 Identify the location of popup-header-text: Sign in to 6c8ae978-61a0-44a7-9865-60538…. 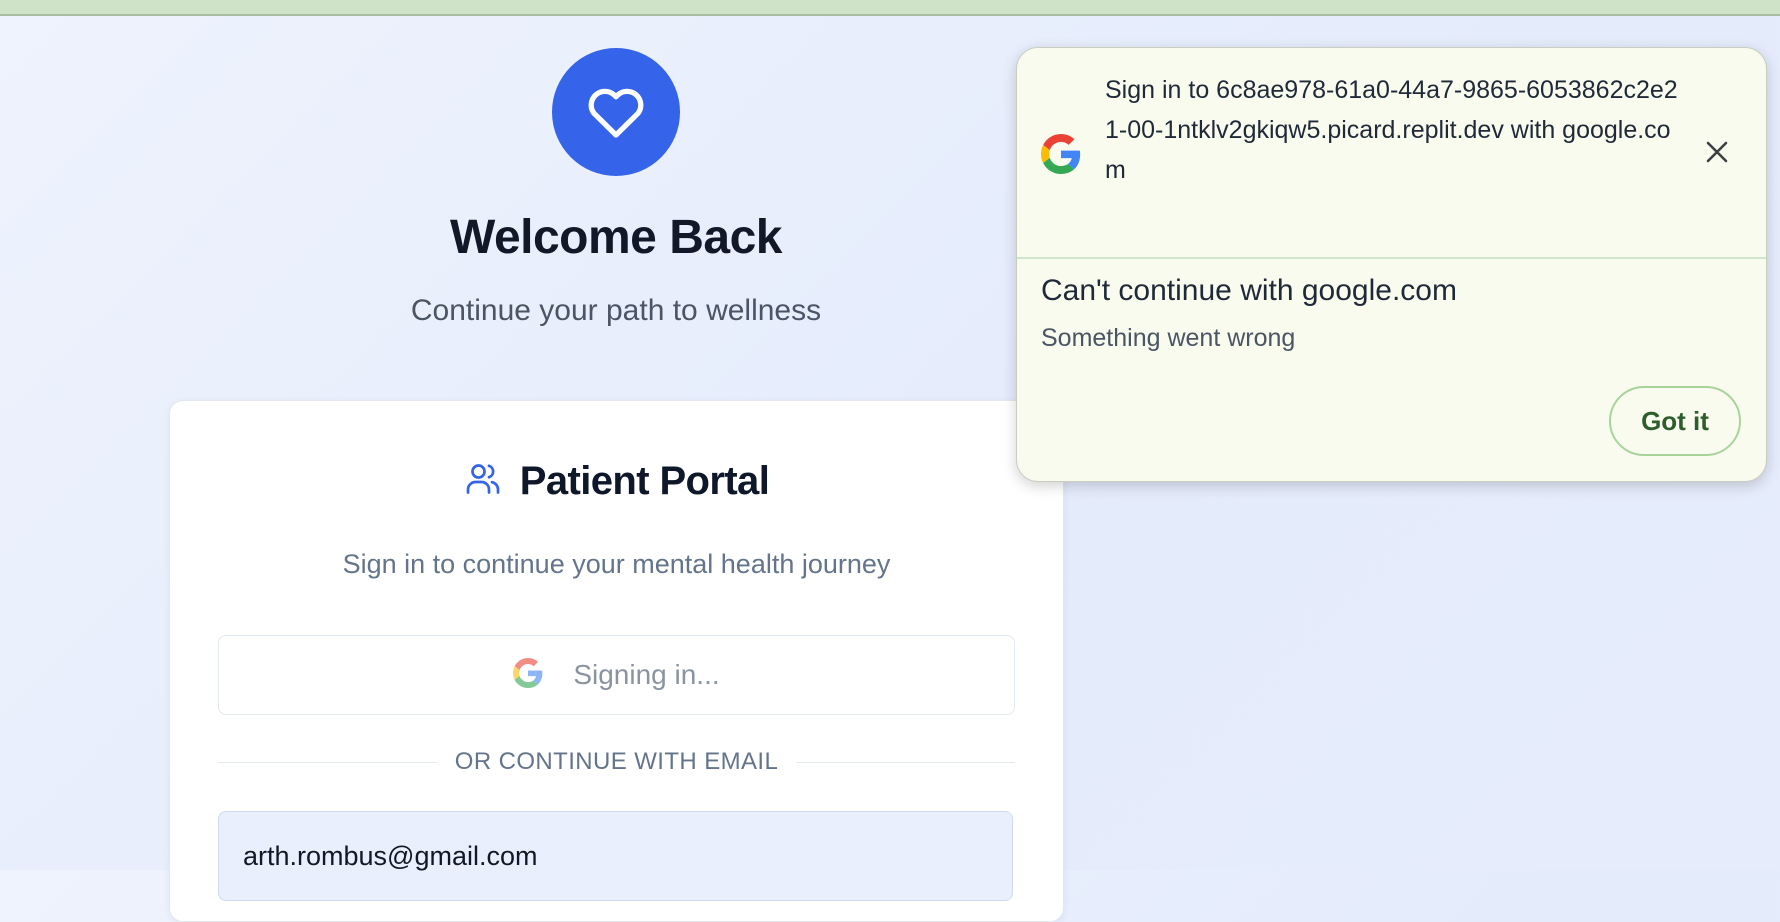
(1391, 130).